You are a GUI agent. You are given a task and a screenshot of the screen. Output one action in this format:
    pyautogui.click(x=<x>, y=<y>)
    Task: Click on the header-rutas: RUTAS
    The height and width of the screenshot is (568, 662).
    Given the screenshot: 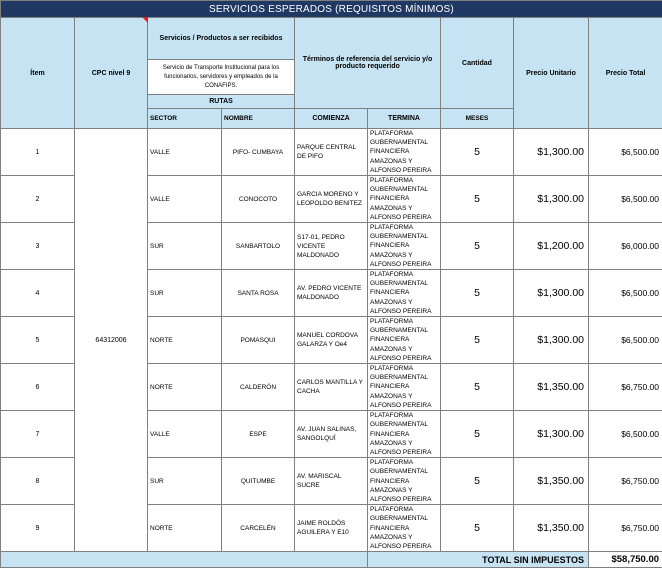 What is the action you would take?
    pyautogui.click(x=221, y=102)
    